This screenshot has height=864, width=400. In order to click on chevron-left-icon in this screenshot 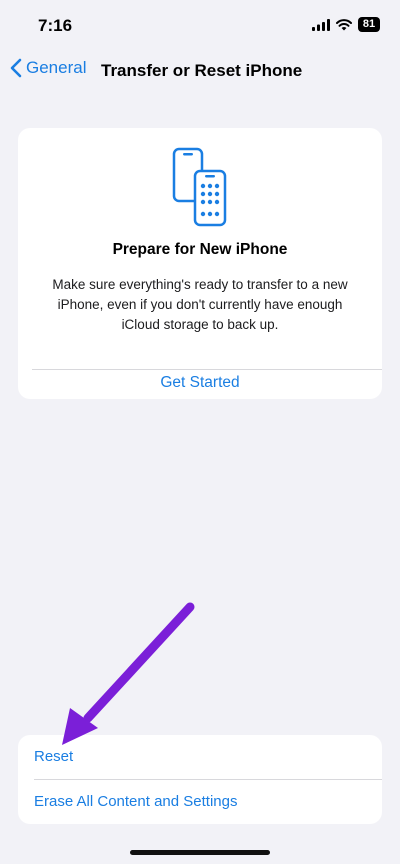, I will do `click(16, 68)`.